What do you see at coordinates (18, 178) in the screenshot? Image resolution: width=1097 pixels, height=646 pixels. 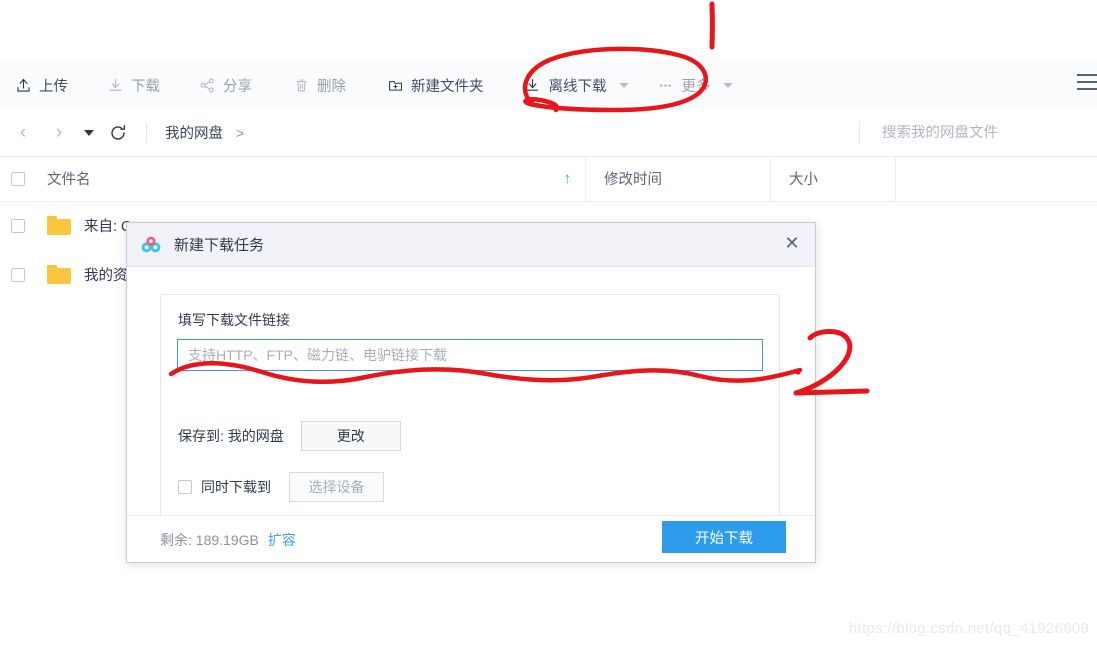 I see `select-all-checkbox` at bounding box center [18, 178].